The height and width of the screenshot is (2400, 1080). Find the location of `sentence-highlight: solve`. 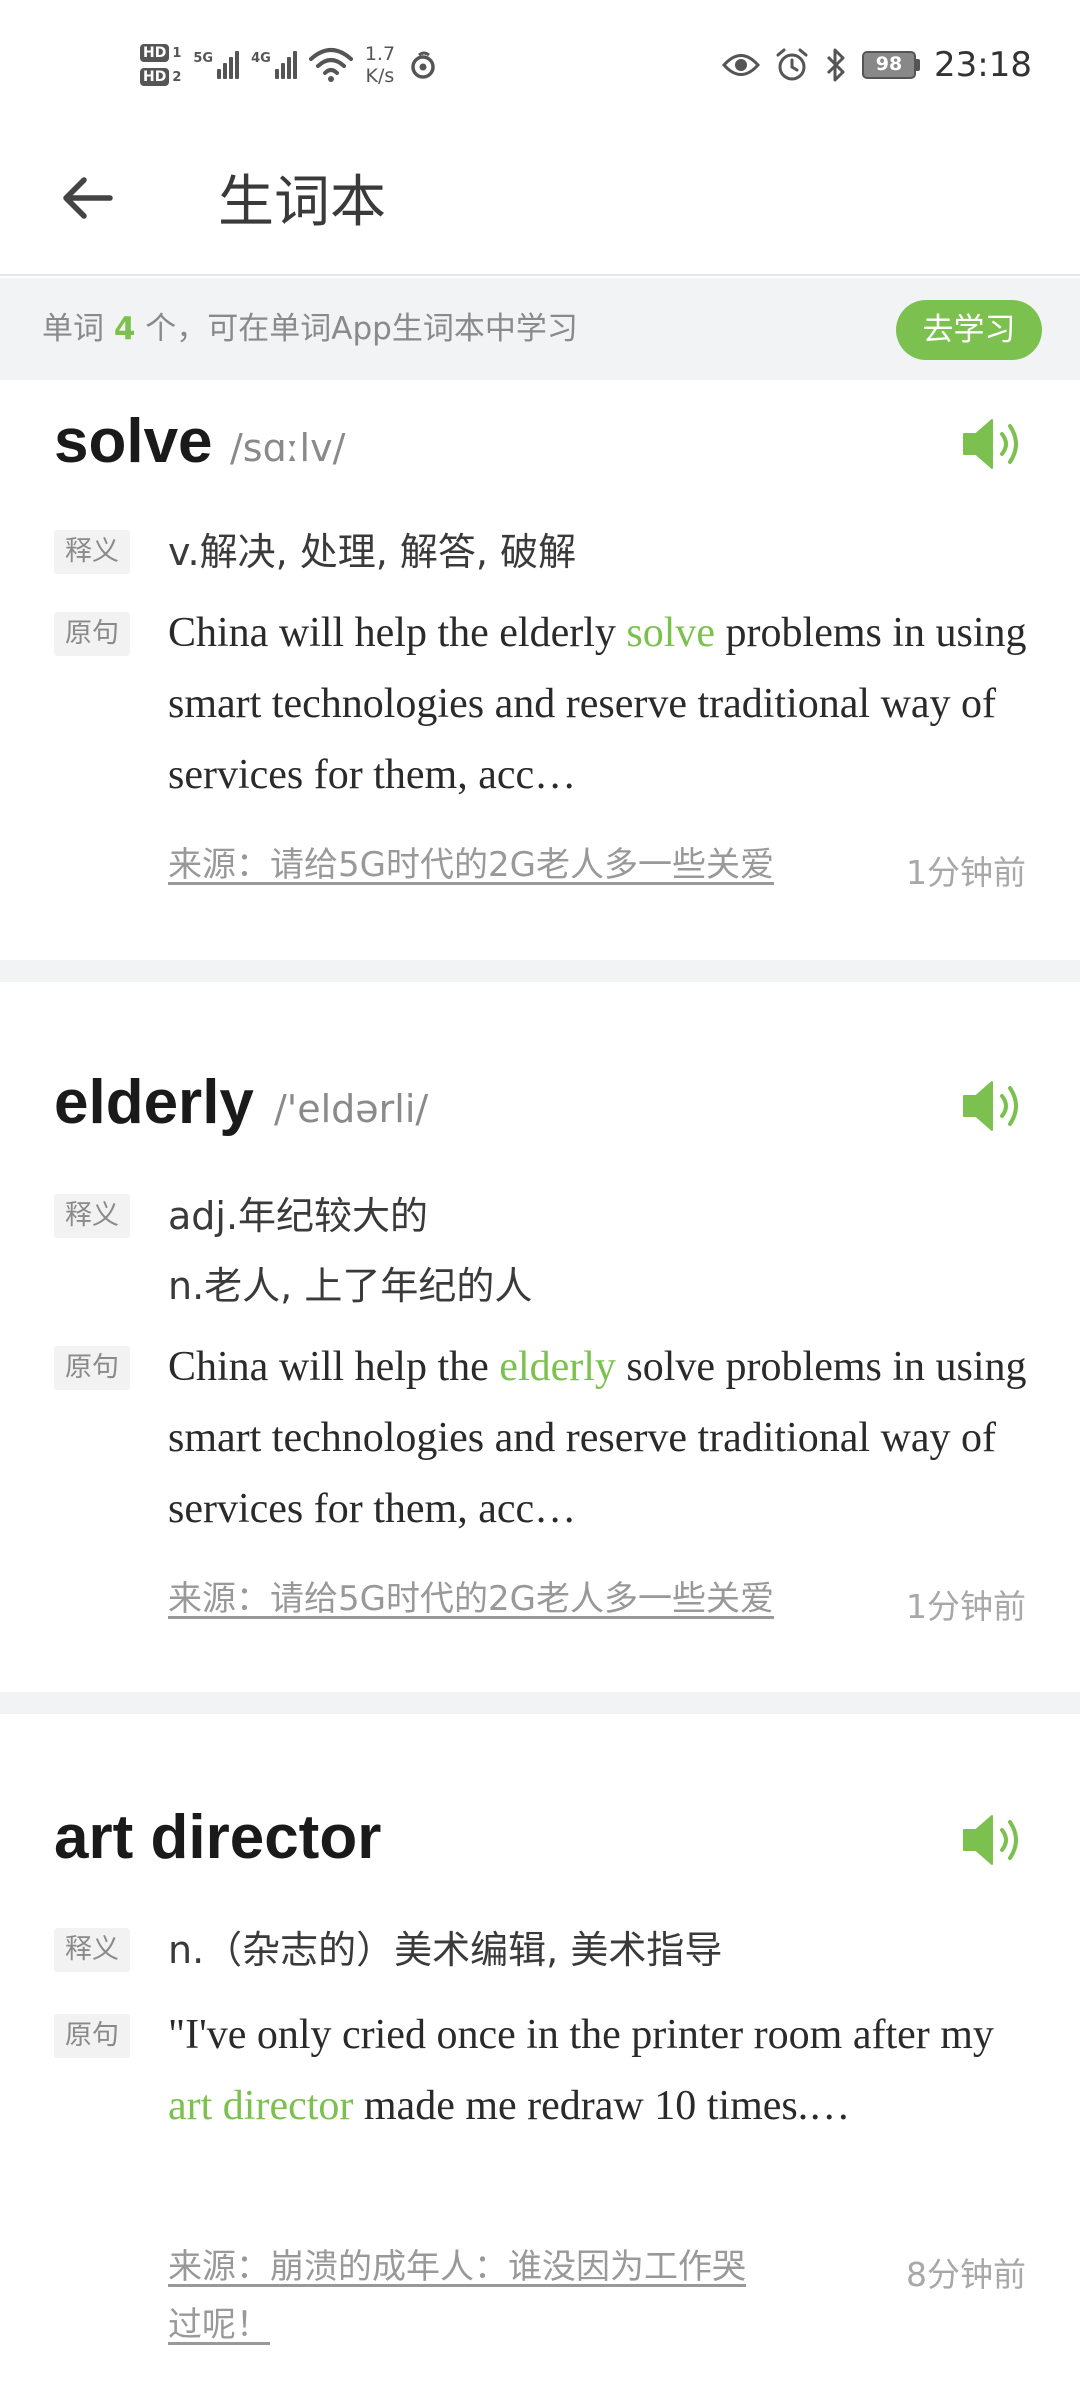

sentence-highlight: solve is located at coordinates (671, 633).